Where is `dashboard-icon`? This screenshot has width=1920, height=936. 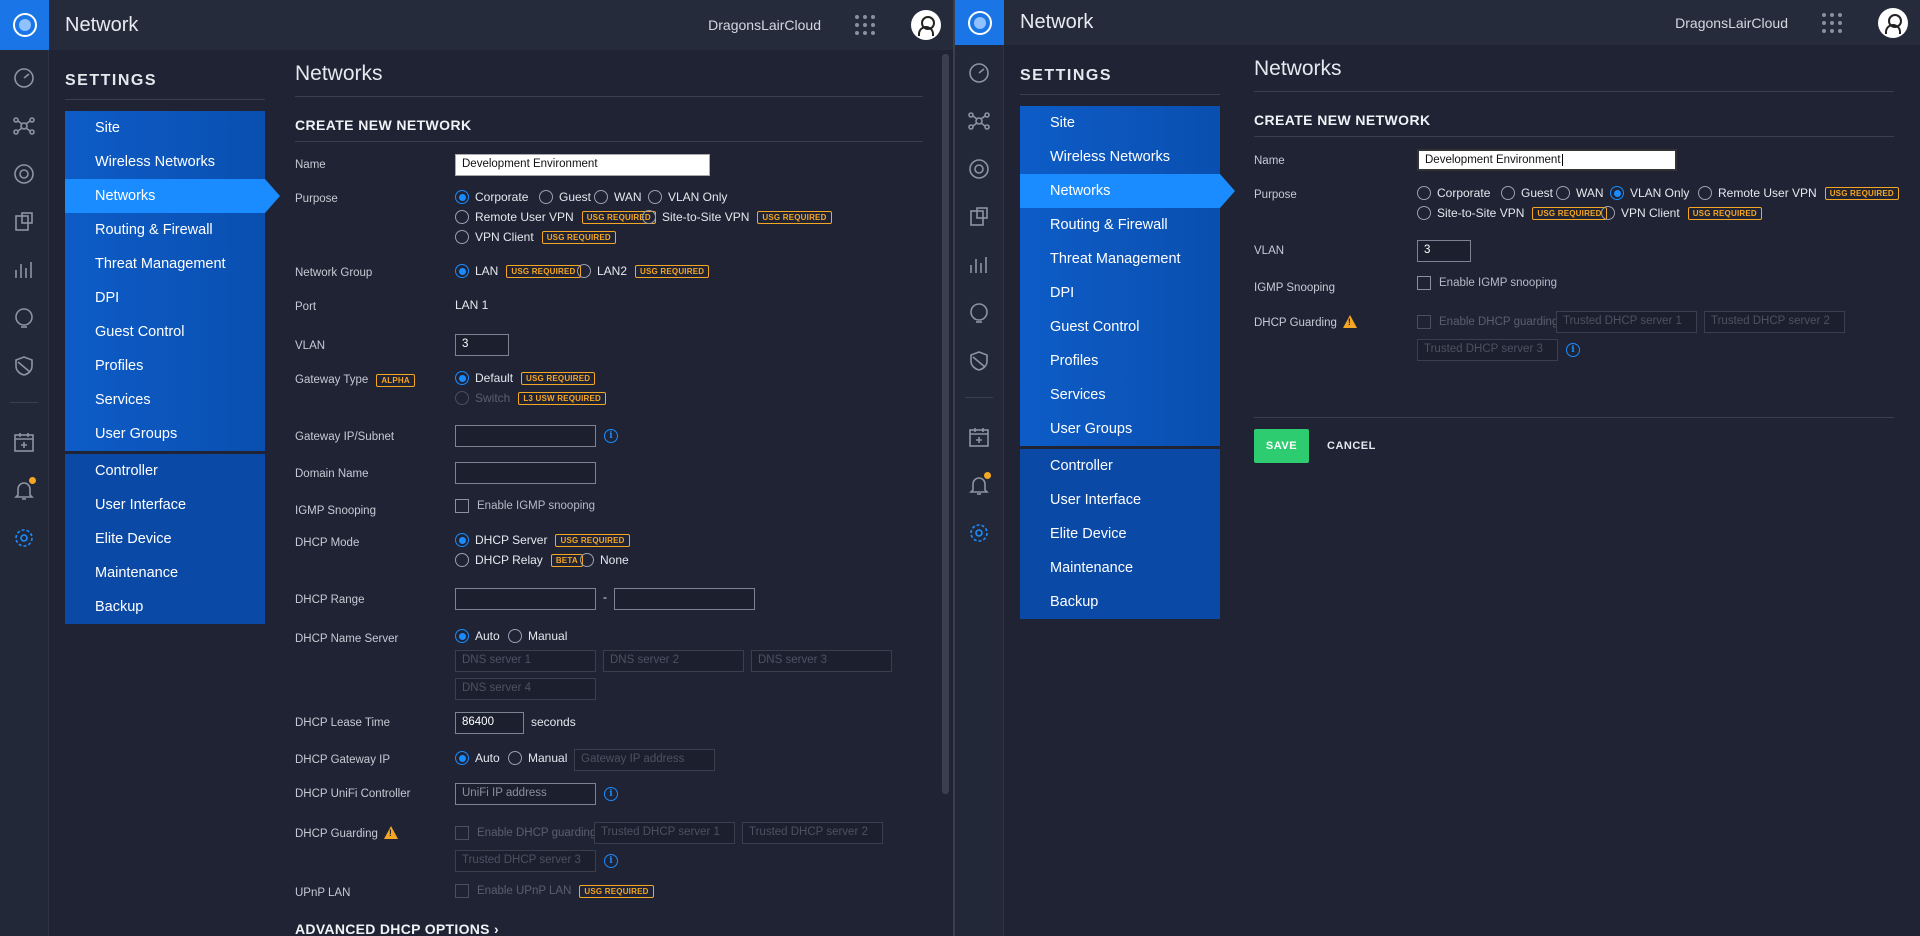 dashboard-icon is located at coordinates (24, 78).